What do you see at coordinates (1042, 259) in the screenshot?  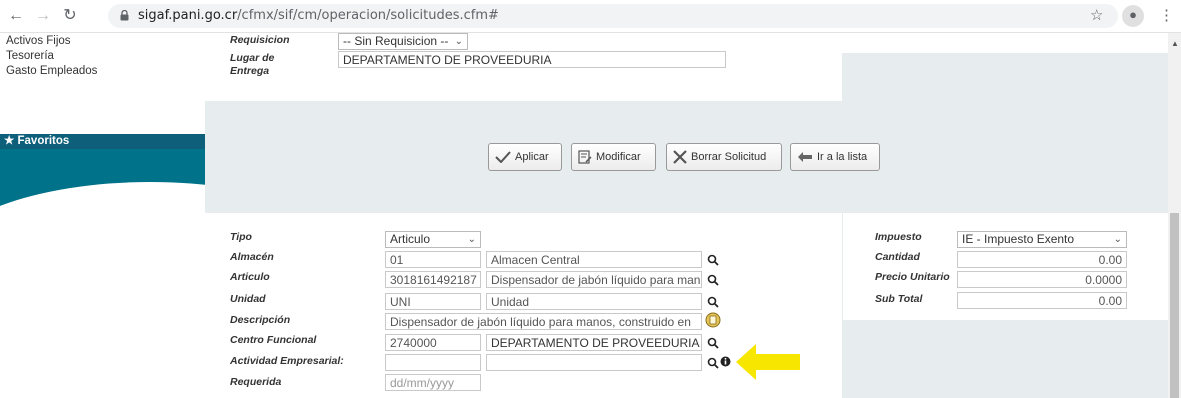 I see `cantidad-field: 0.00` at bounding box center [1042, 259].